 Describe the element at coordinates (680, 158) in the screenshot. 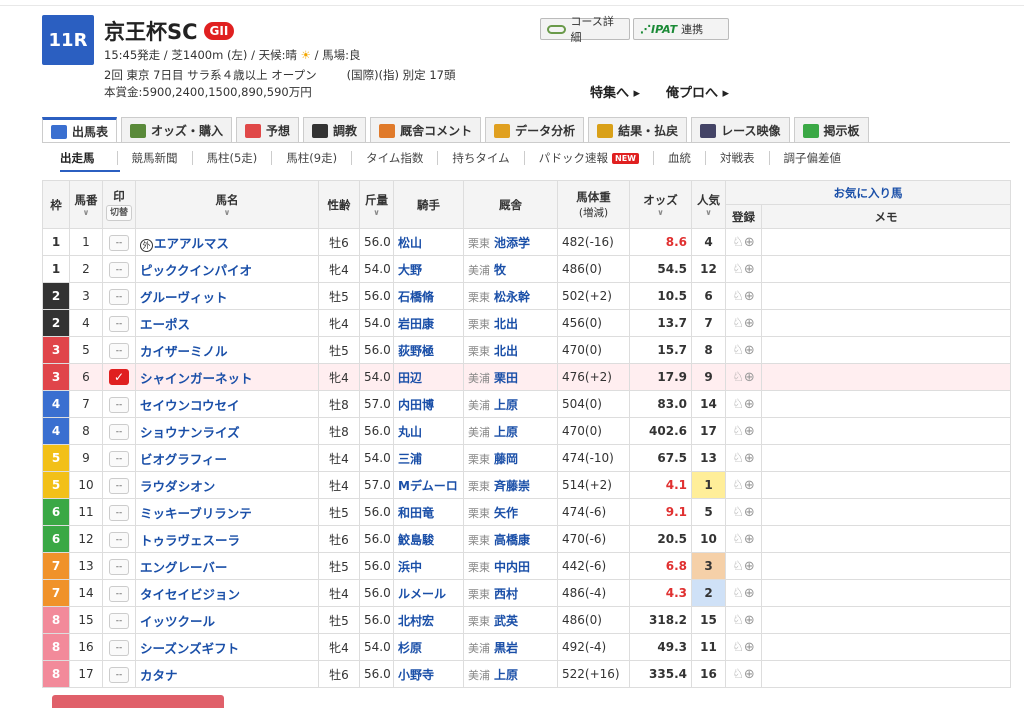

I see `subnav-item: 血統` at that location.